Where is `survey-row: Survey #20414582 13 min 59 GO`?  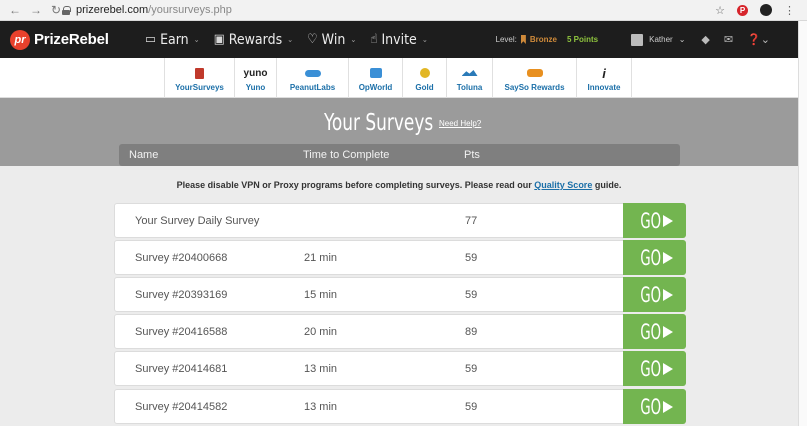
survey-row: Survey #20414582 13 min 59 GO is located at coordinates (400, 406).